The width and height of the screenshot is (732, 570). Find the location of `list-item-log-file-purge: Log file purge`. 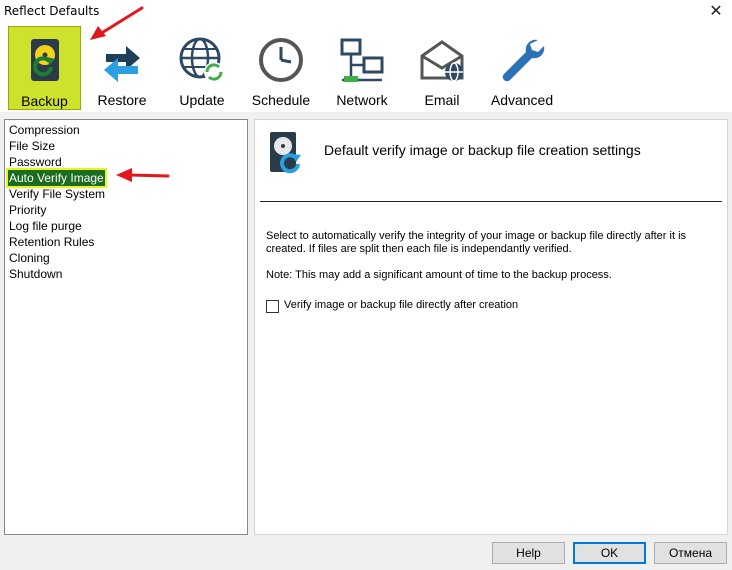

list-item-log-file-purge: Log file purge is located at coordinates (45, 226).